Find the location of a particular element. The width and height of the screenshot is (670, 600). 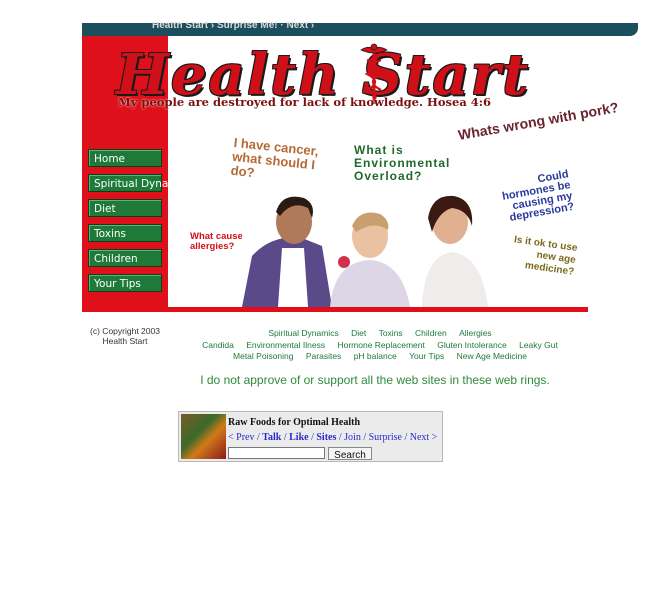

nav-spiritual-dynamics: Spiritual Dynamics is located at coordinates (140, 183).